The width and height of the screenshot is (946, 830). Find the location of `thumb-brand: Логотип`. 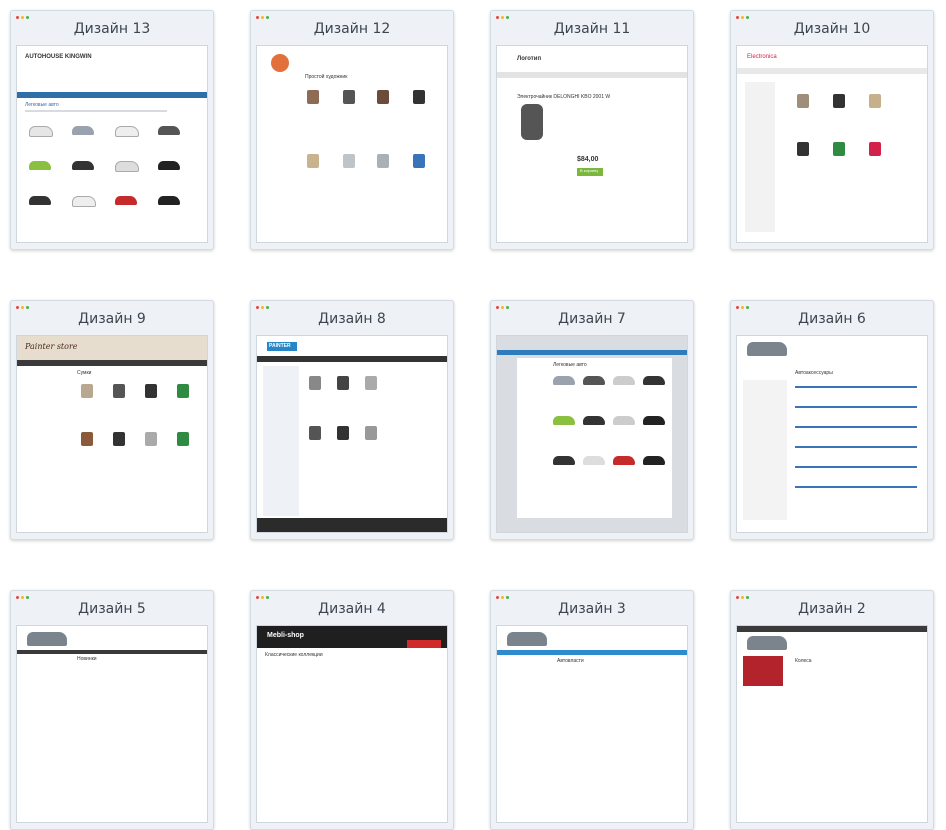

thumb-brand: Логотип is located at coordinates (529, 59).